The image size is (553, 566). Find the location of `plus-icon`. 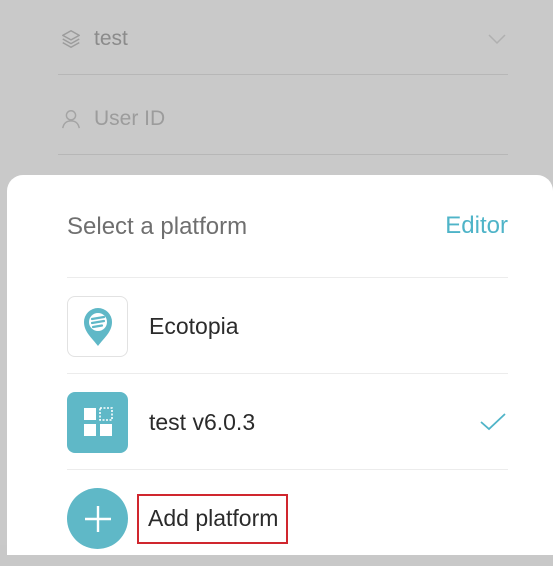

plus-icon is located at coordinates (97, 518).